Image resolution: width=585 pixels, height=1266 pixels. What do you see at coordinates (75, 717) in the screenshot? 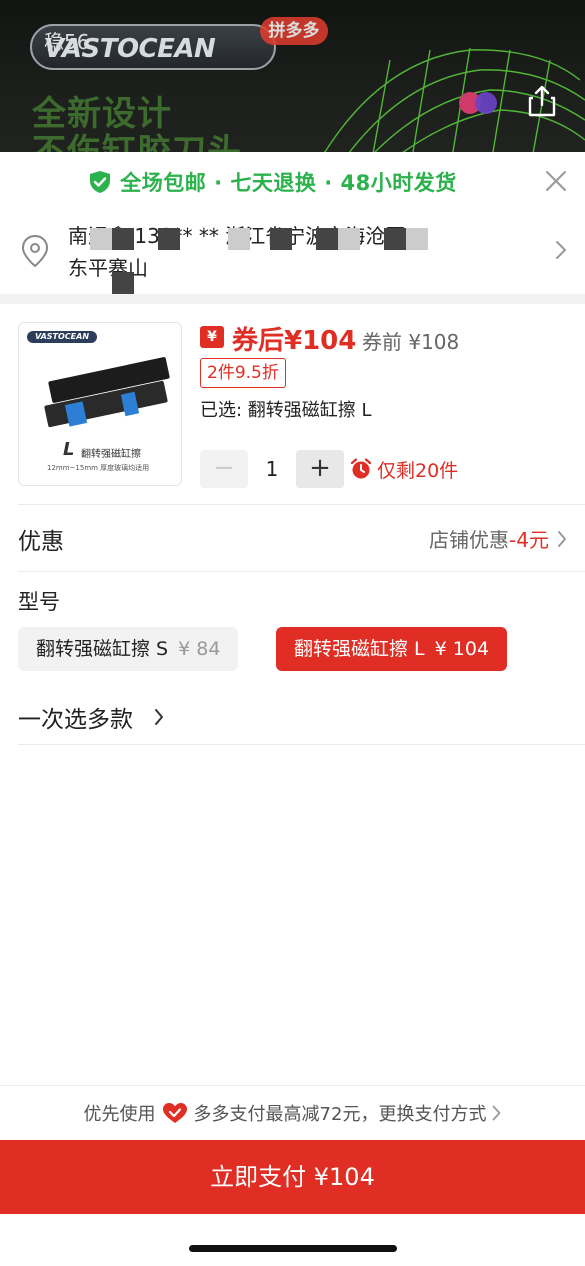
I see `multi-select-link: 一次选多款` at bounding box center [75, 717].